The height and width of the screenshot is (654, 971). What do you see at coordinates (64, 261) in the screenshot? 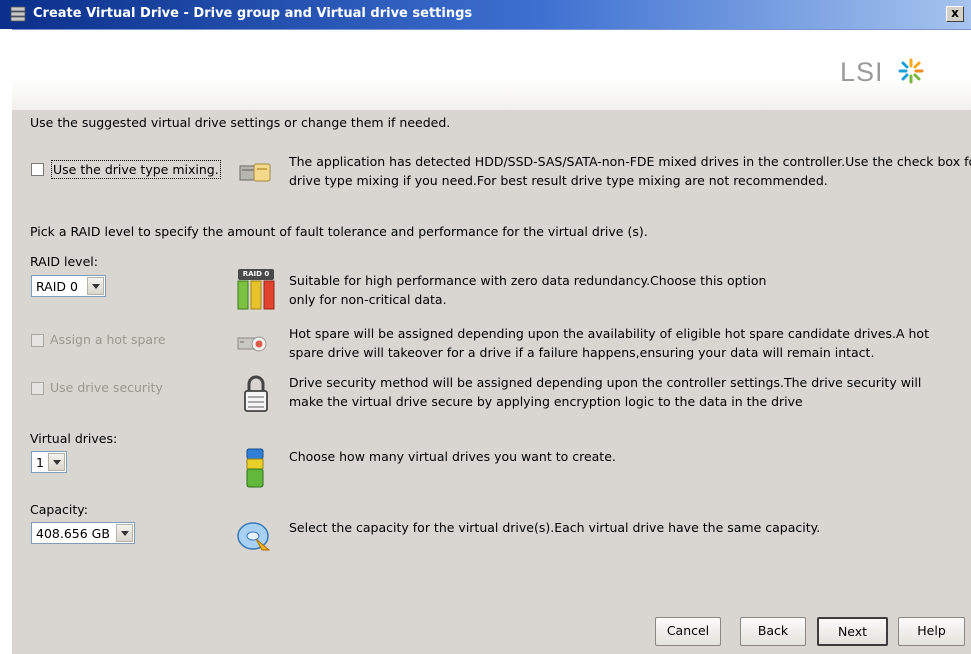
I see `raid-level-label: RAID level:` at bounding box center [64, 261].